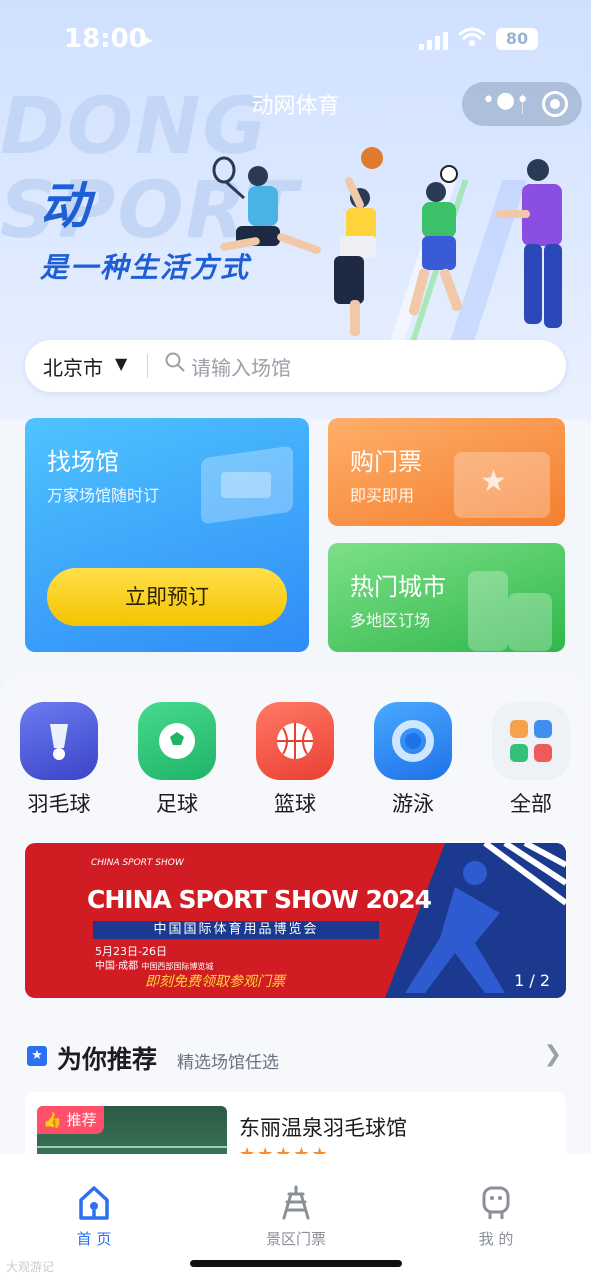 The image size is (591, 1280). Describe the element at coordinates (59, 741) in the screenshot. I see `badminton-icon` at that location.